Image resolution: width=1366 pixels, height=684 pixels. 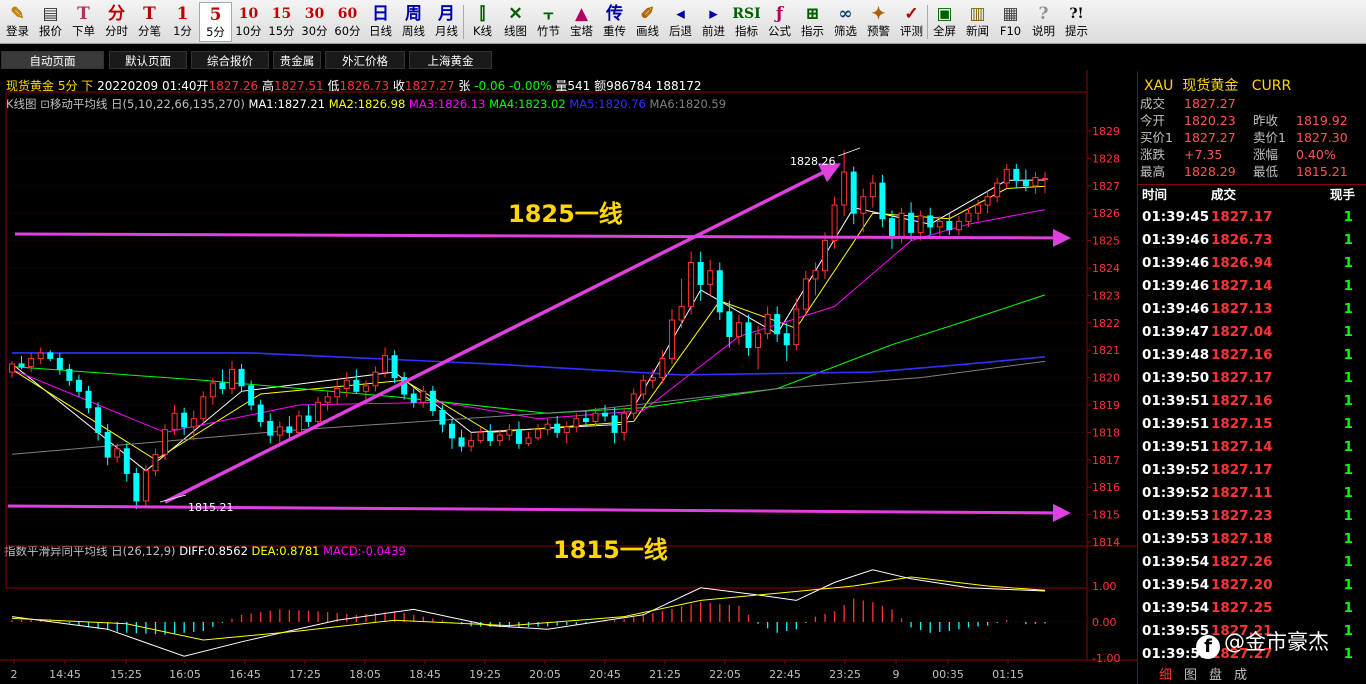 I want to click on tab-3: 贵金属, so click(x=297, y=60).